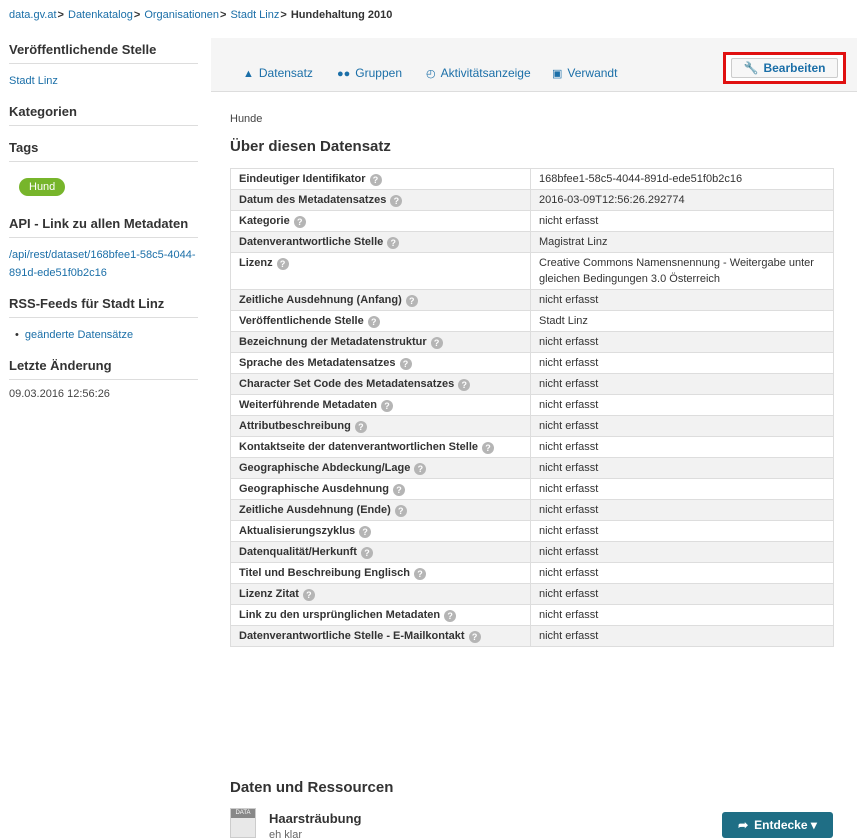  Describe the element at coordinates (380, 363) in the screenshot. I see `metadata-key: Sprache des Metadatensatzes?` at that location.